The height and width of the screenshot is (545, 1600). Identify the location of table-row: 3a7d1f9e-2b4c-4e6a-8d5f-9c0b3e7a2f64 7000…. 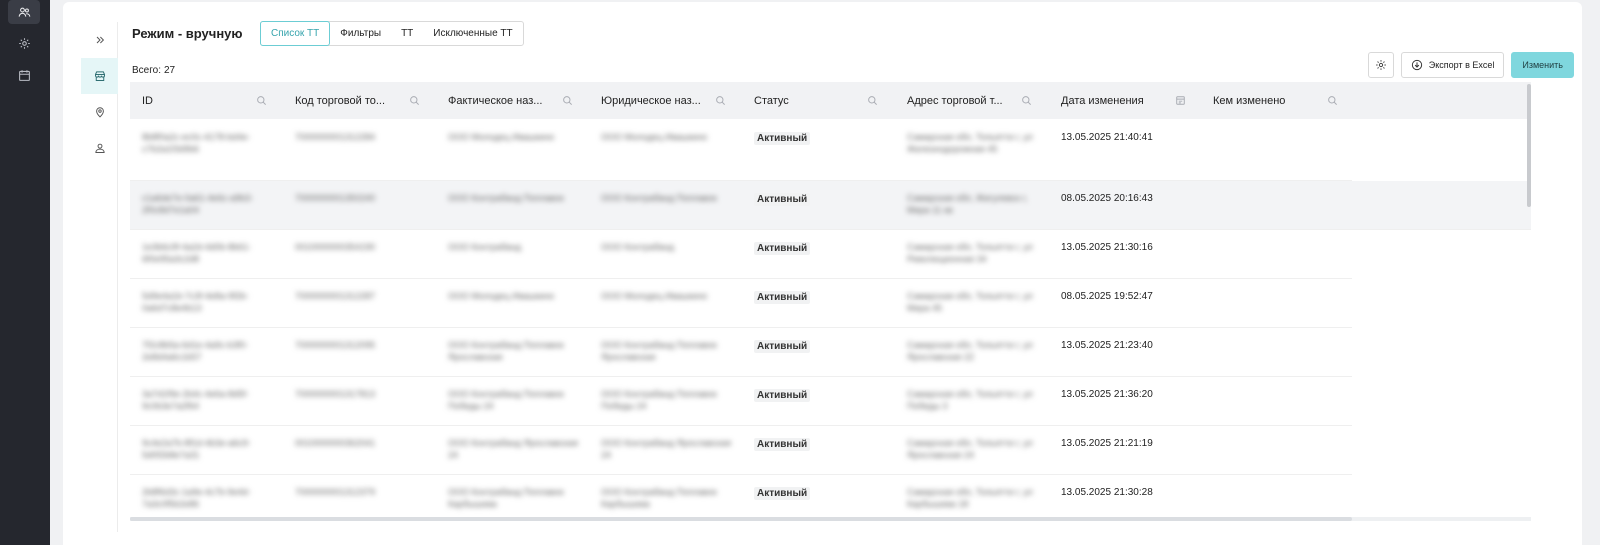
(741, 401).